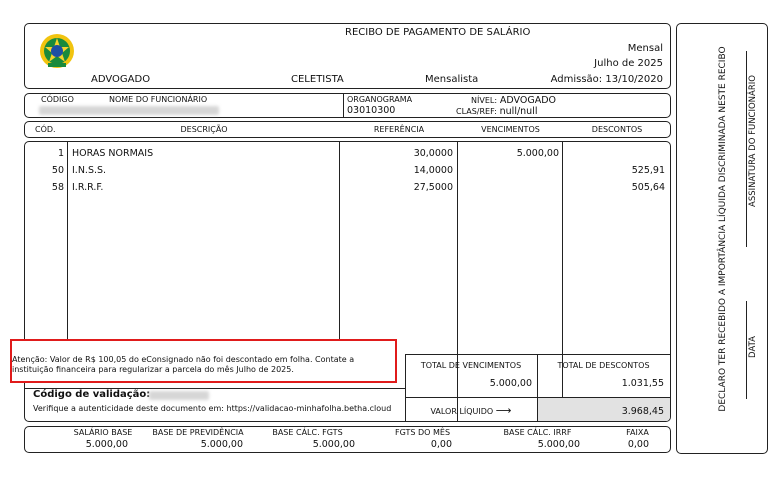 The width and height of the screenshot is (783, 502). Describe the element at coordinates (103, 432) in the screenshot. I see `salary-base-label: SALÁRIO BASE` at that location.